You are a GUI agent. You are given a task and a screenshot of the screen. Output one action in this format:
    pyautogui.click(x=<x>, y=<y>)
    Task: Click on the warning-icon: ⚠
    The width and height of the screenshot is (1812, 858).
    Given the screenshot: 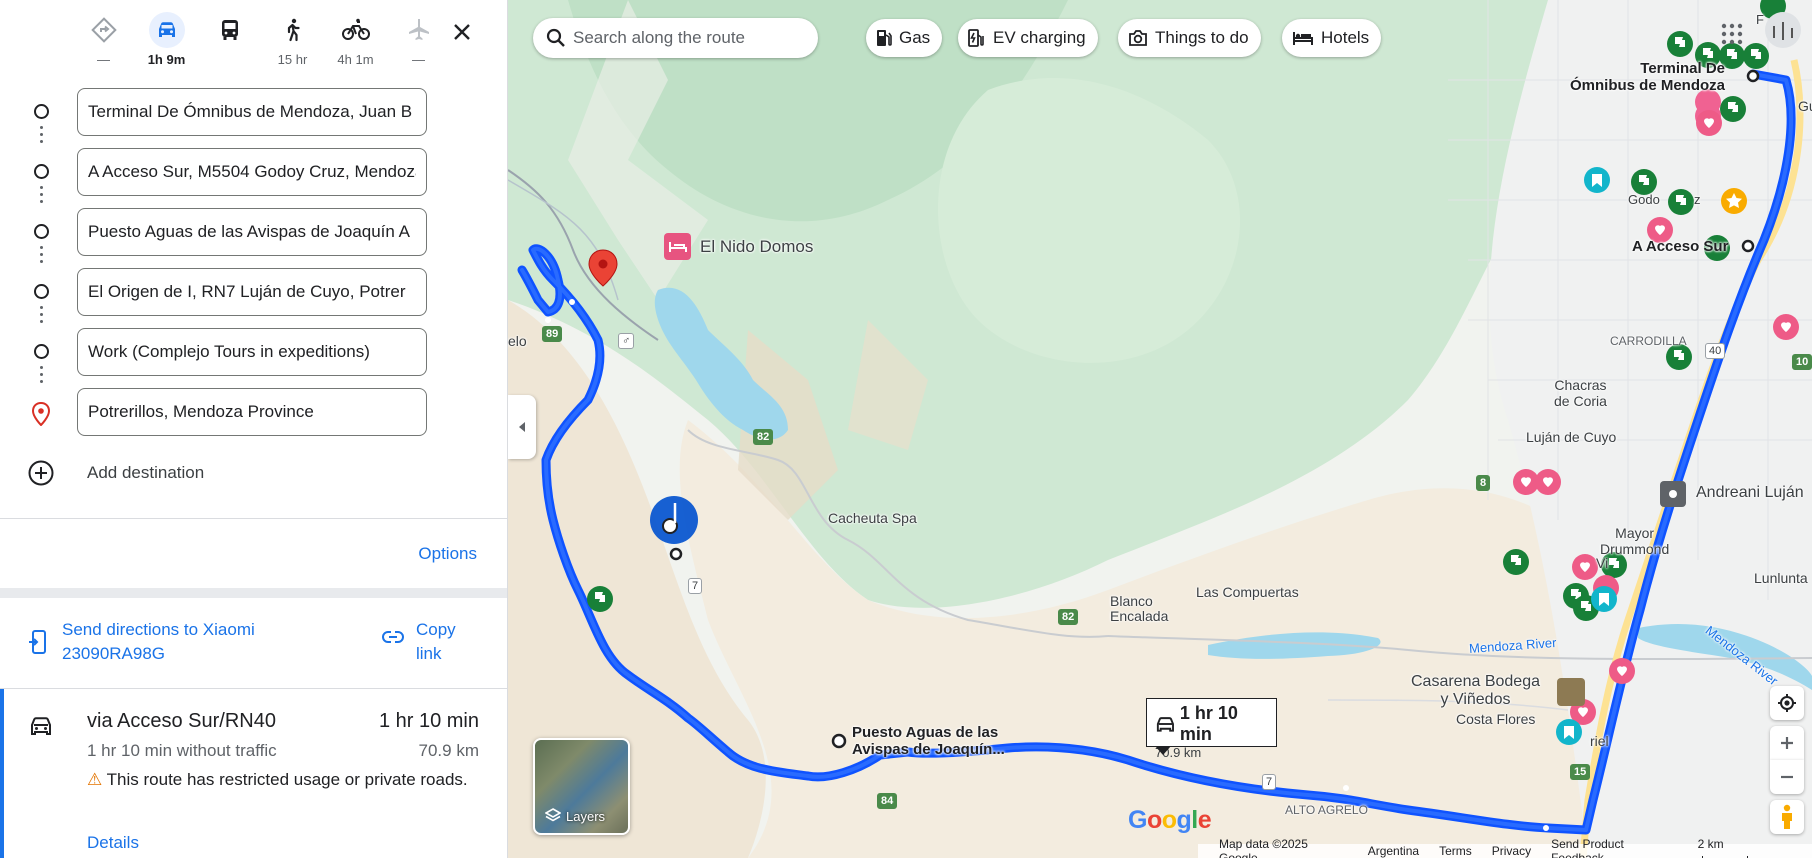 What is the action you would take?
    pyautogui.click(x=95, y=779)
    